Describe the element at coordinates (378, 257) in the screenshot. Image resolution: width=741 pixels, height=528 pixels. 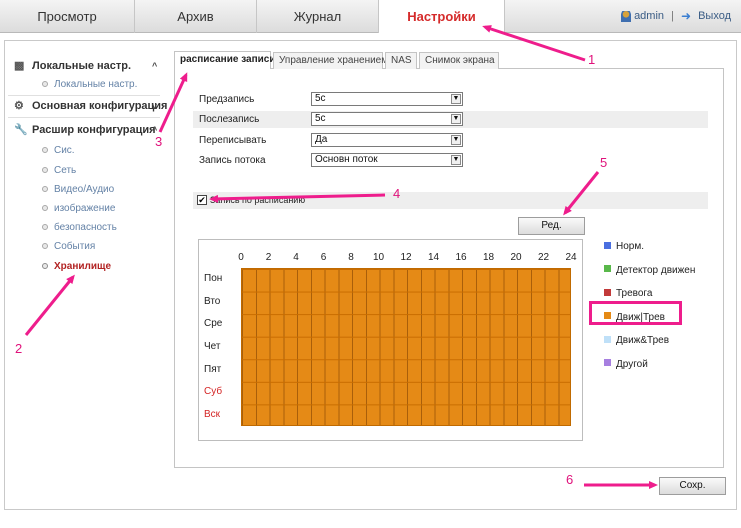
I see `hour-label: 10` at that location.